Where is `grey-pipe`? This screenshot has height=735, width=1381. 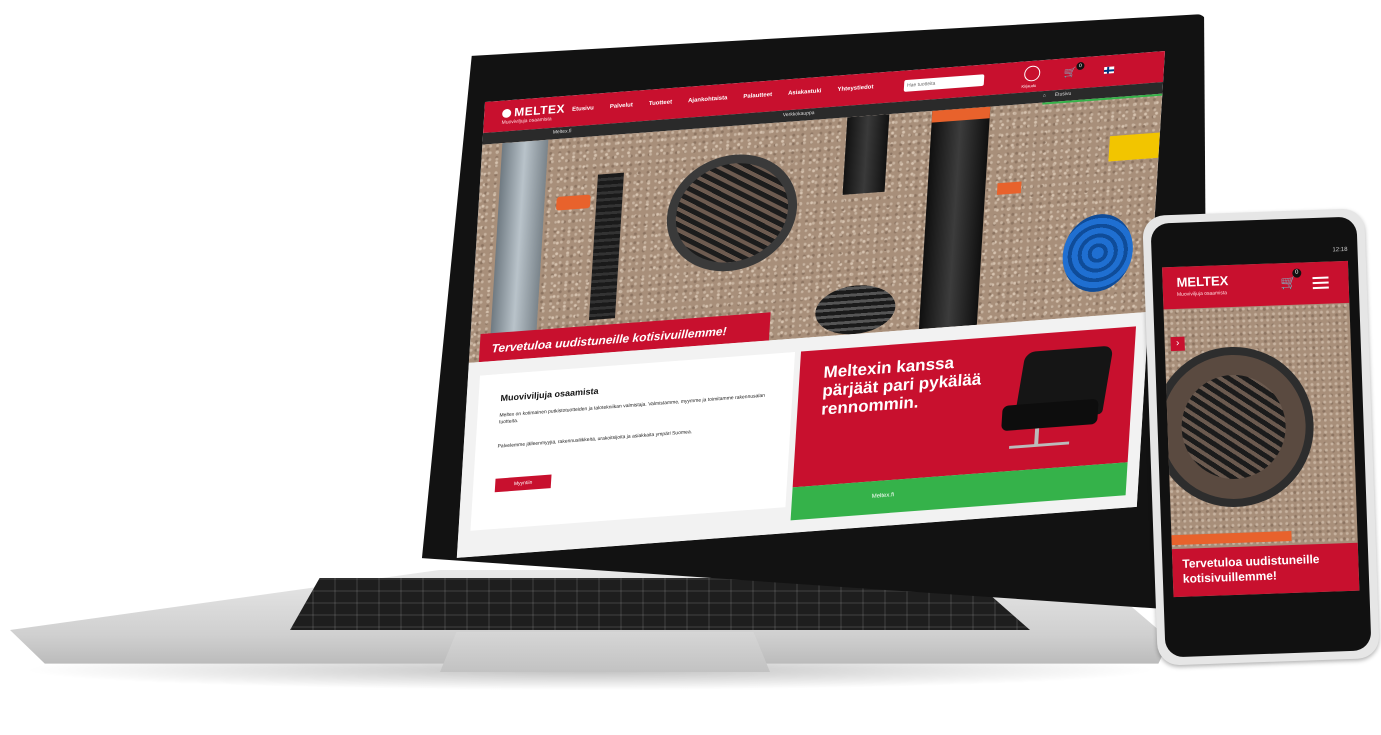 grey-pipe is located at coordinates (519, 238).